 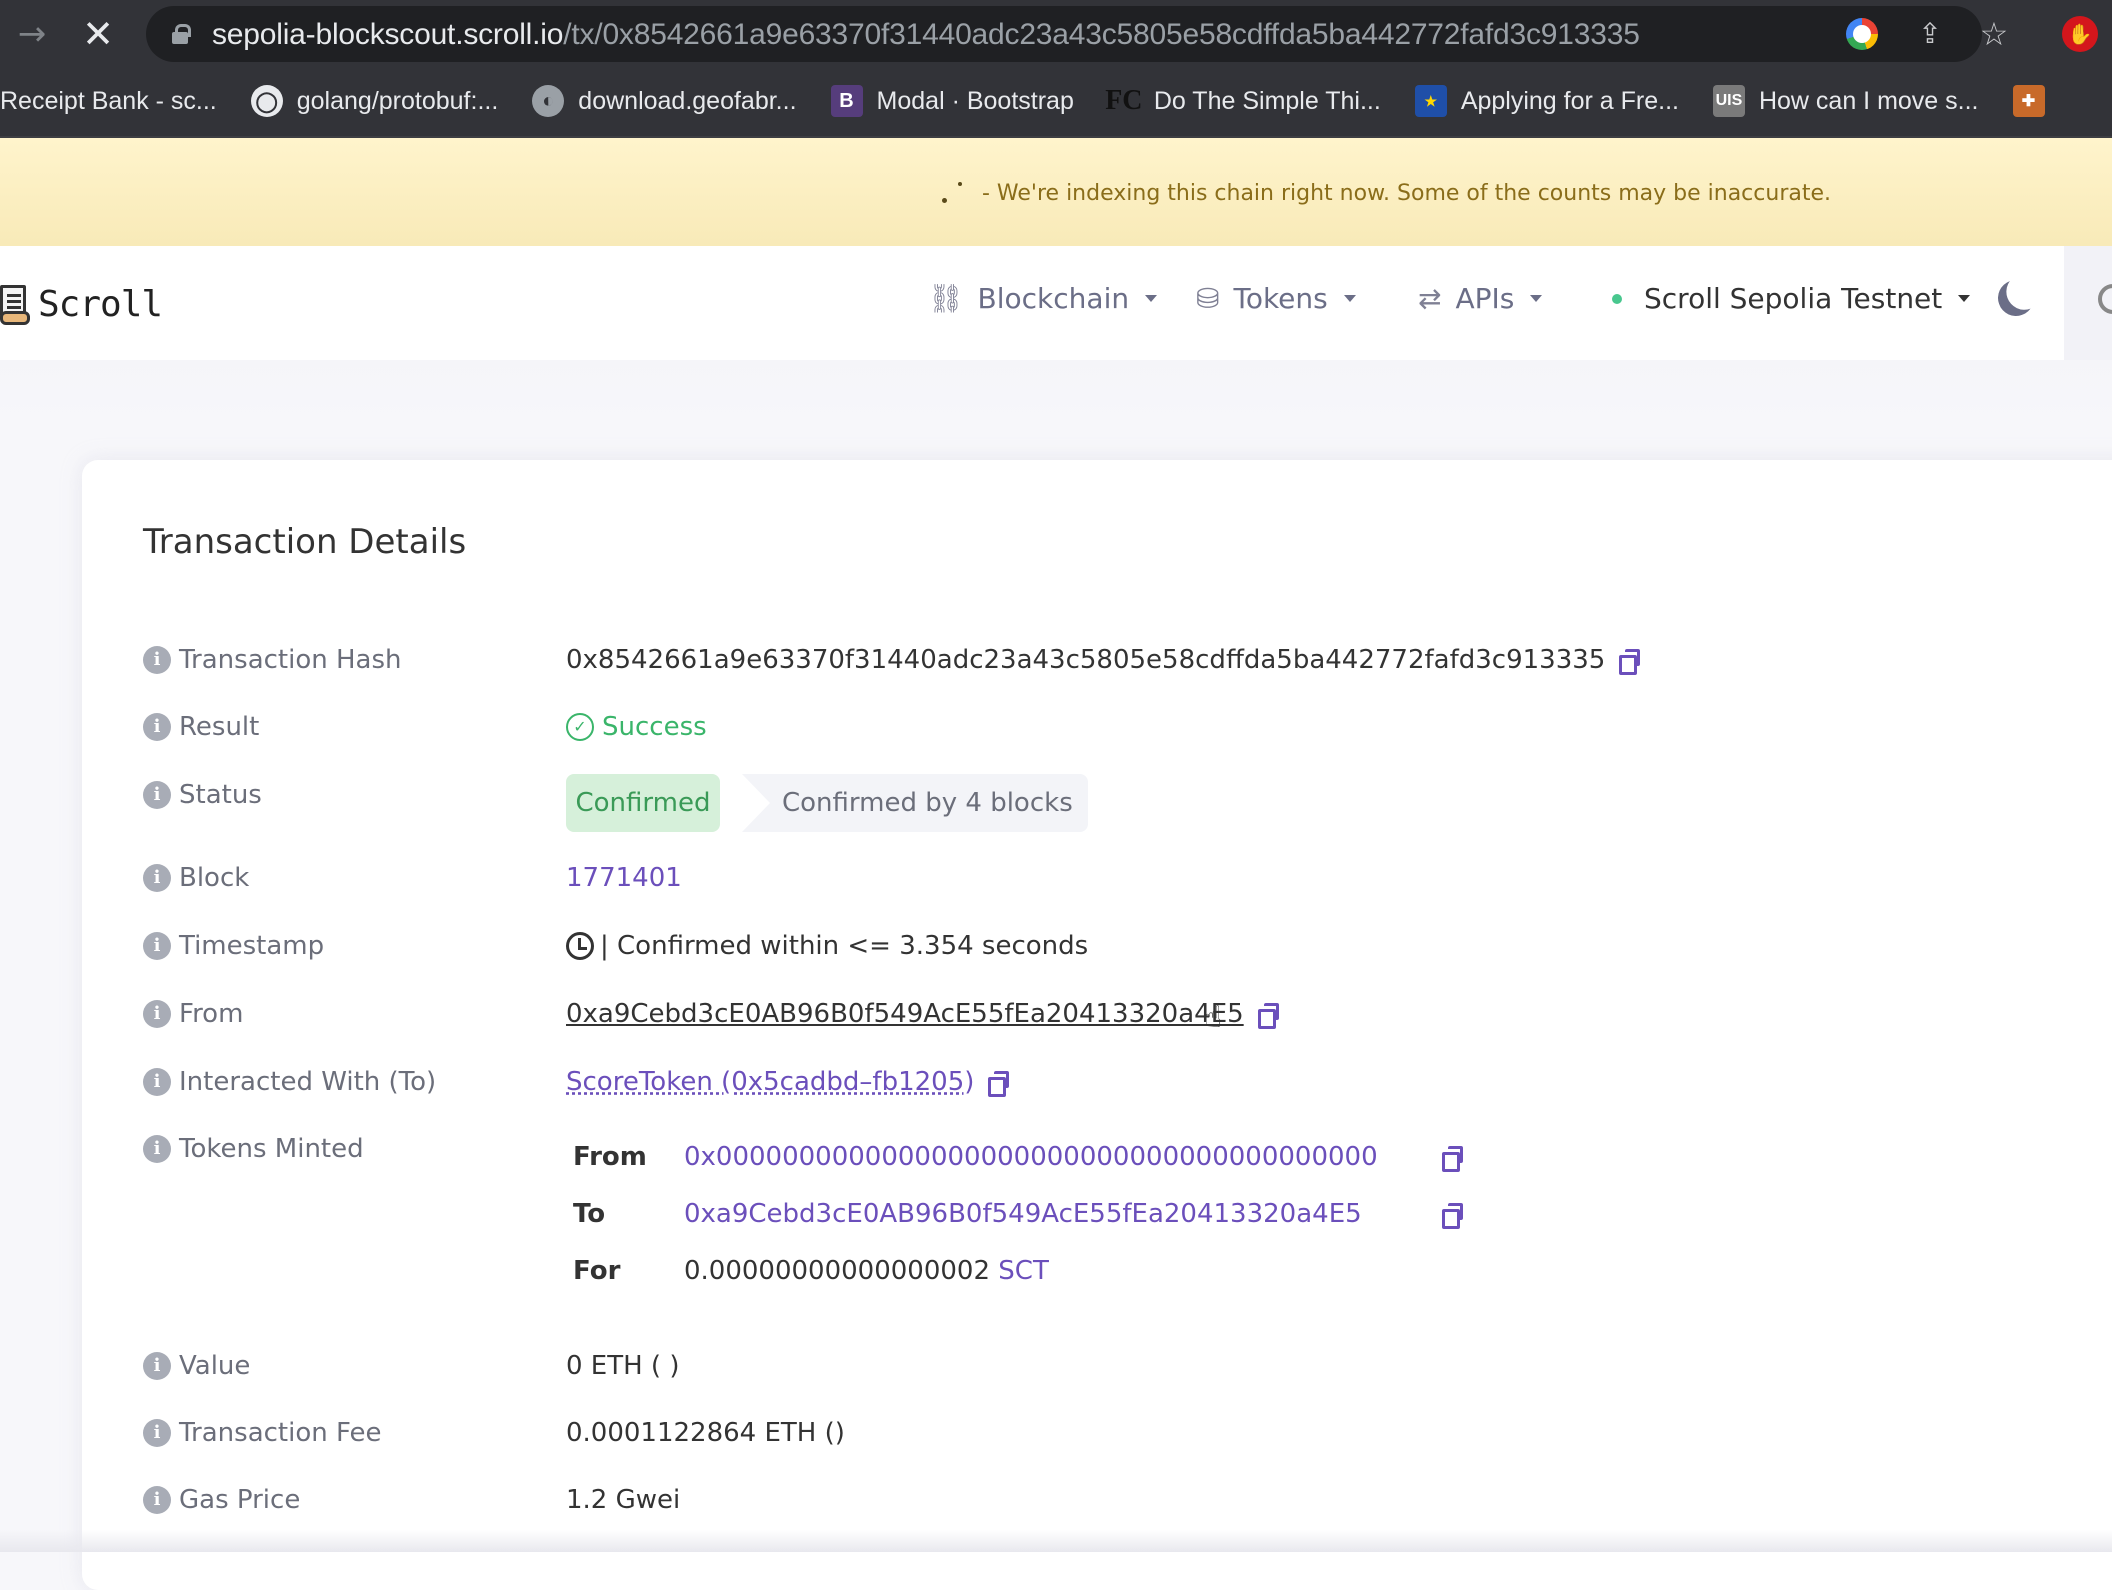 What do you see at coordinates (308, 1082) in the screenshot?
I see `row-label: Interacted With (To)` at bounding box center [308, 1082].